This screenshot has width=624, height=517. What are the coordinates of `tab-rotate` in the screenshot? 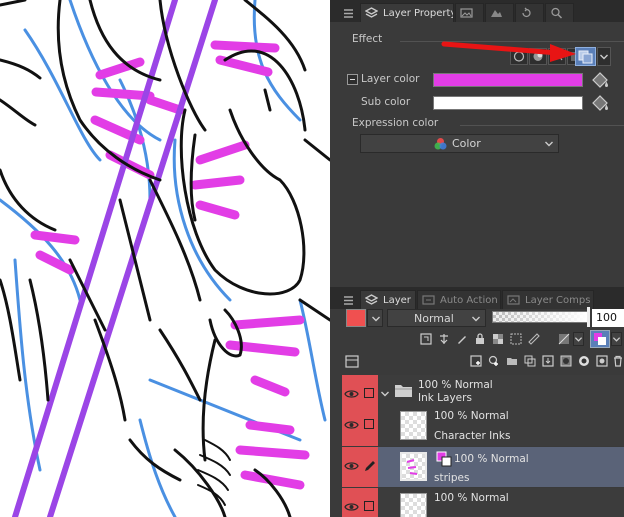 It's located at (529, 12).